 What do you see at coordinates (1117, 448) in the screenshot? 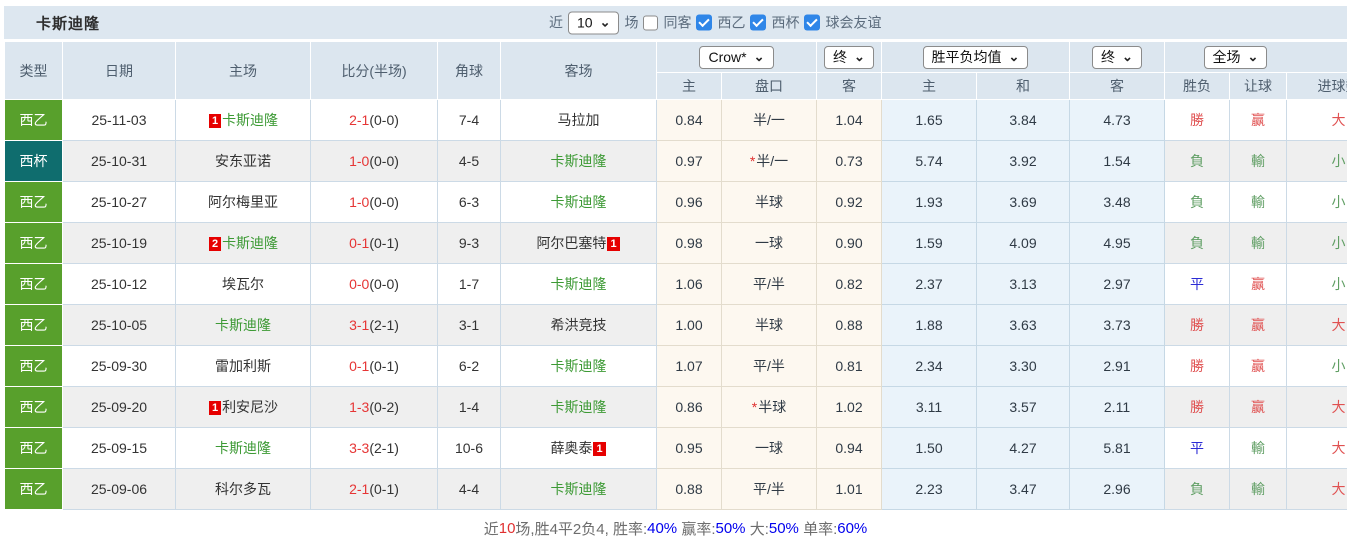
I see `avg-away-odds: 5.81` at bounding box center [1117, 448].